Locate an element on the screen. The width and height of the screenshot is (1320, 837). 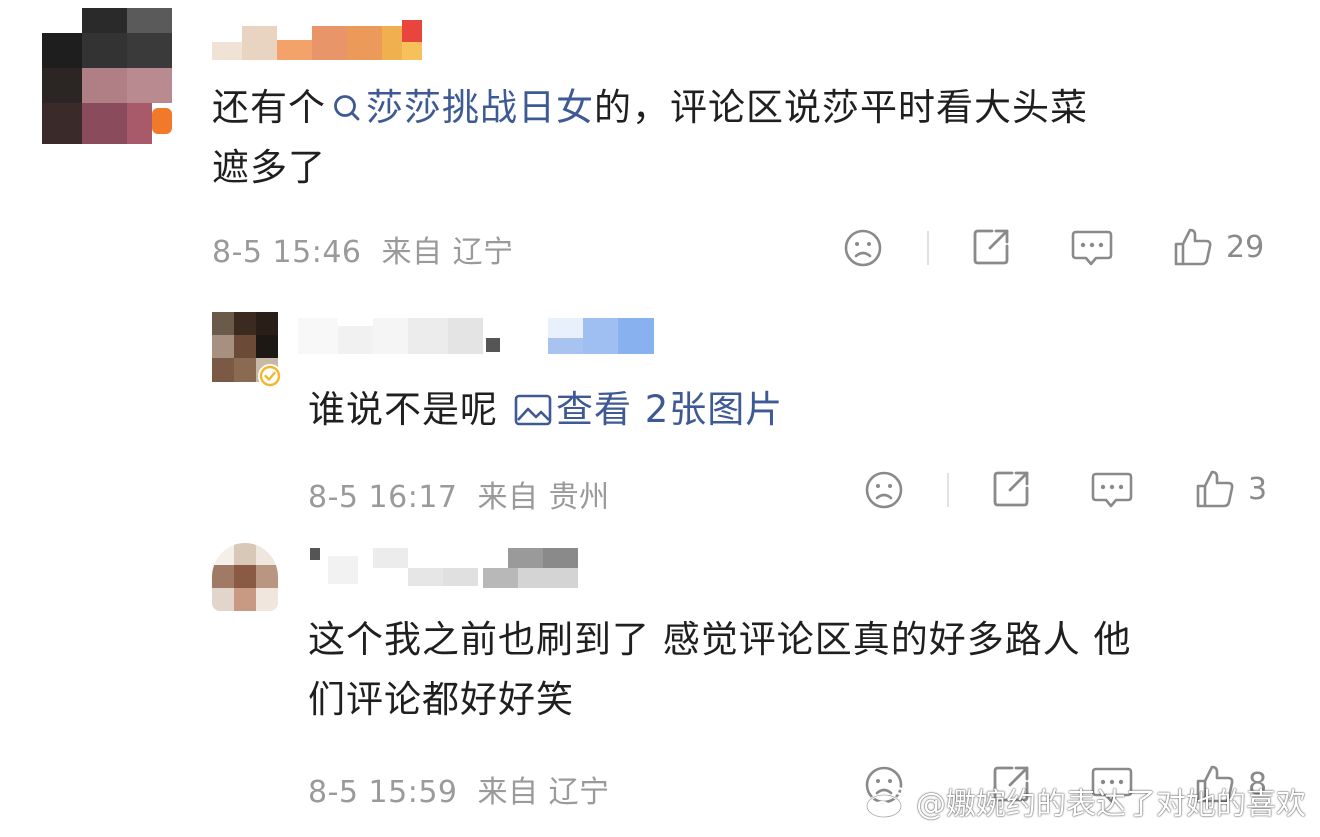
like-count: 3 is located at coordinates (1258, 489).